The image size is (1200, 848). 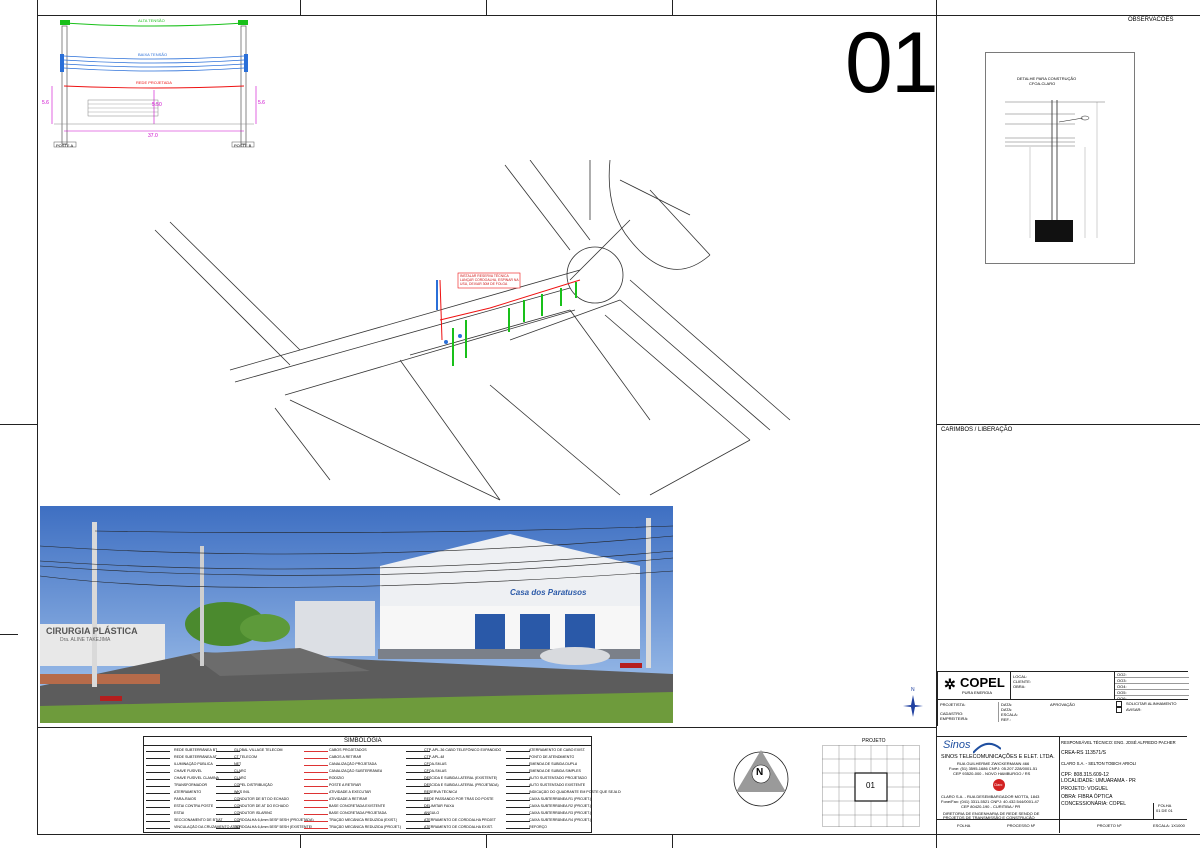 I want to click on copel-fields-left: LOCAL: CLIENTE: OBRA:, so click(x=1022, y=681).